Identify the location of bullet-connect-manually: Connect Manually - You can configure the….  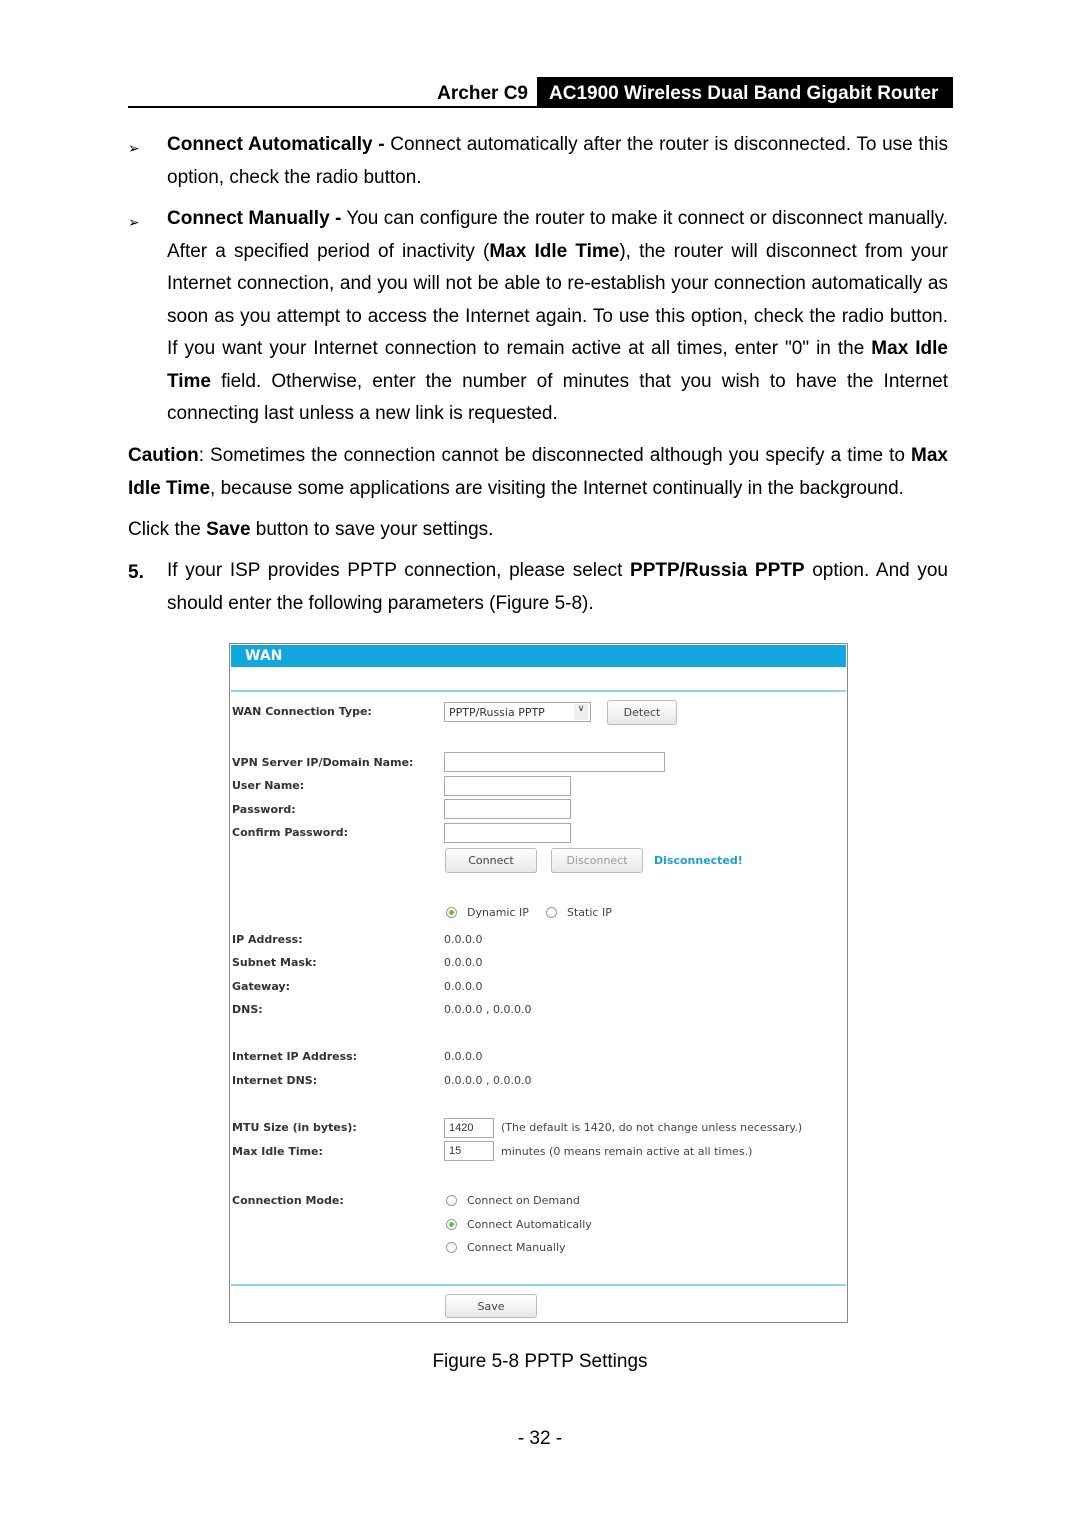
(557, 316).